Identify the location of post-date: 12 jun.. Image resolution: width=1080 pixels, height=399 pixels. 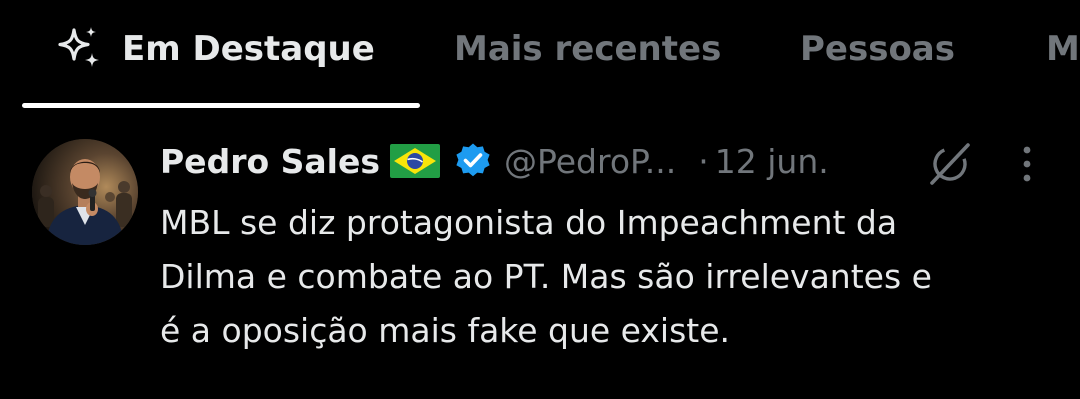
(772, 161).